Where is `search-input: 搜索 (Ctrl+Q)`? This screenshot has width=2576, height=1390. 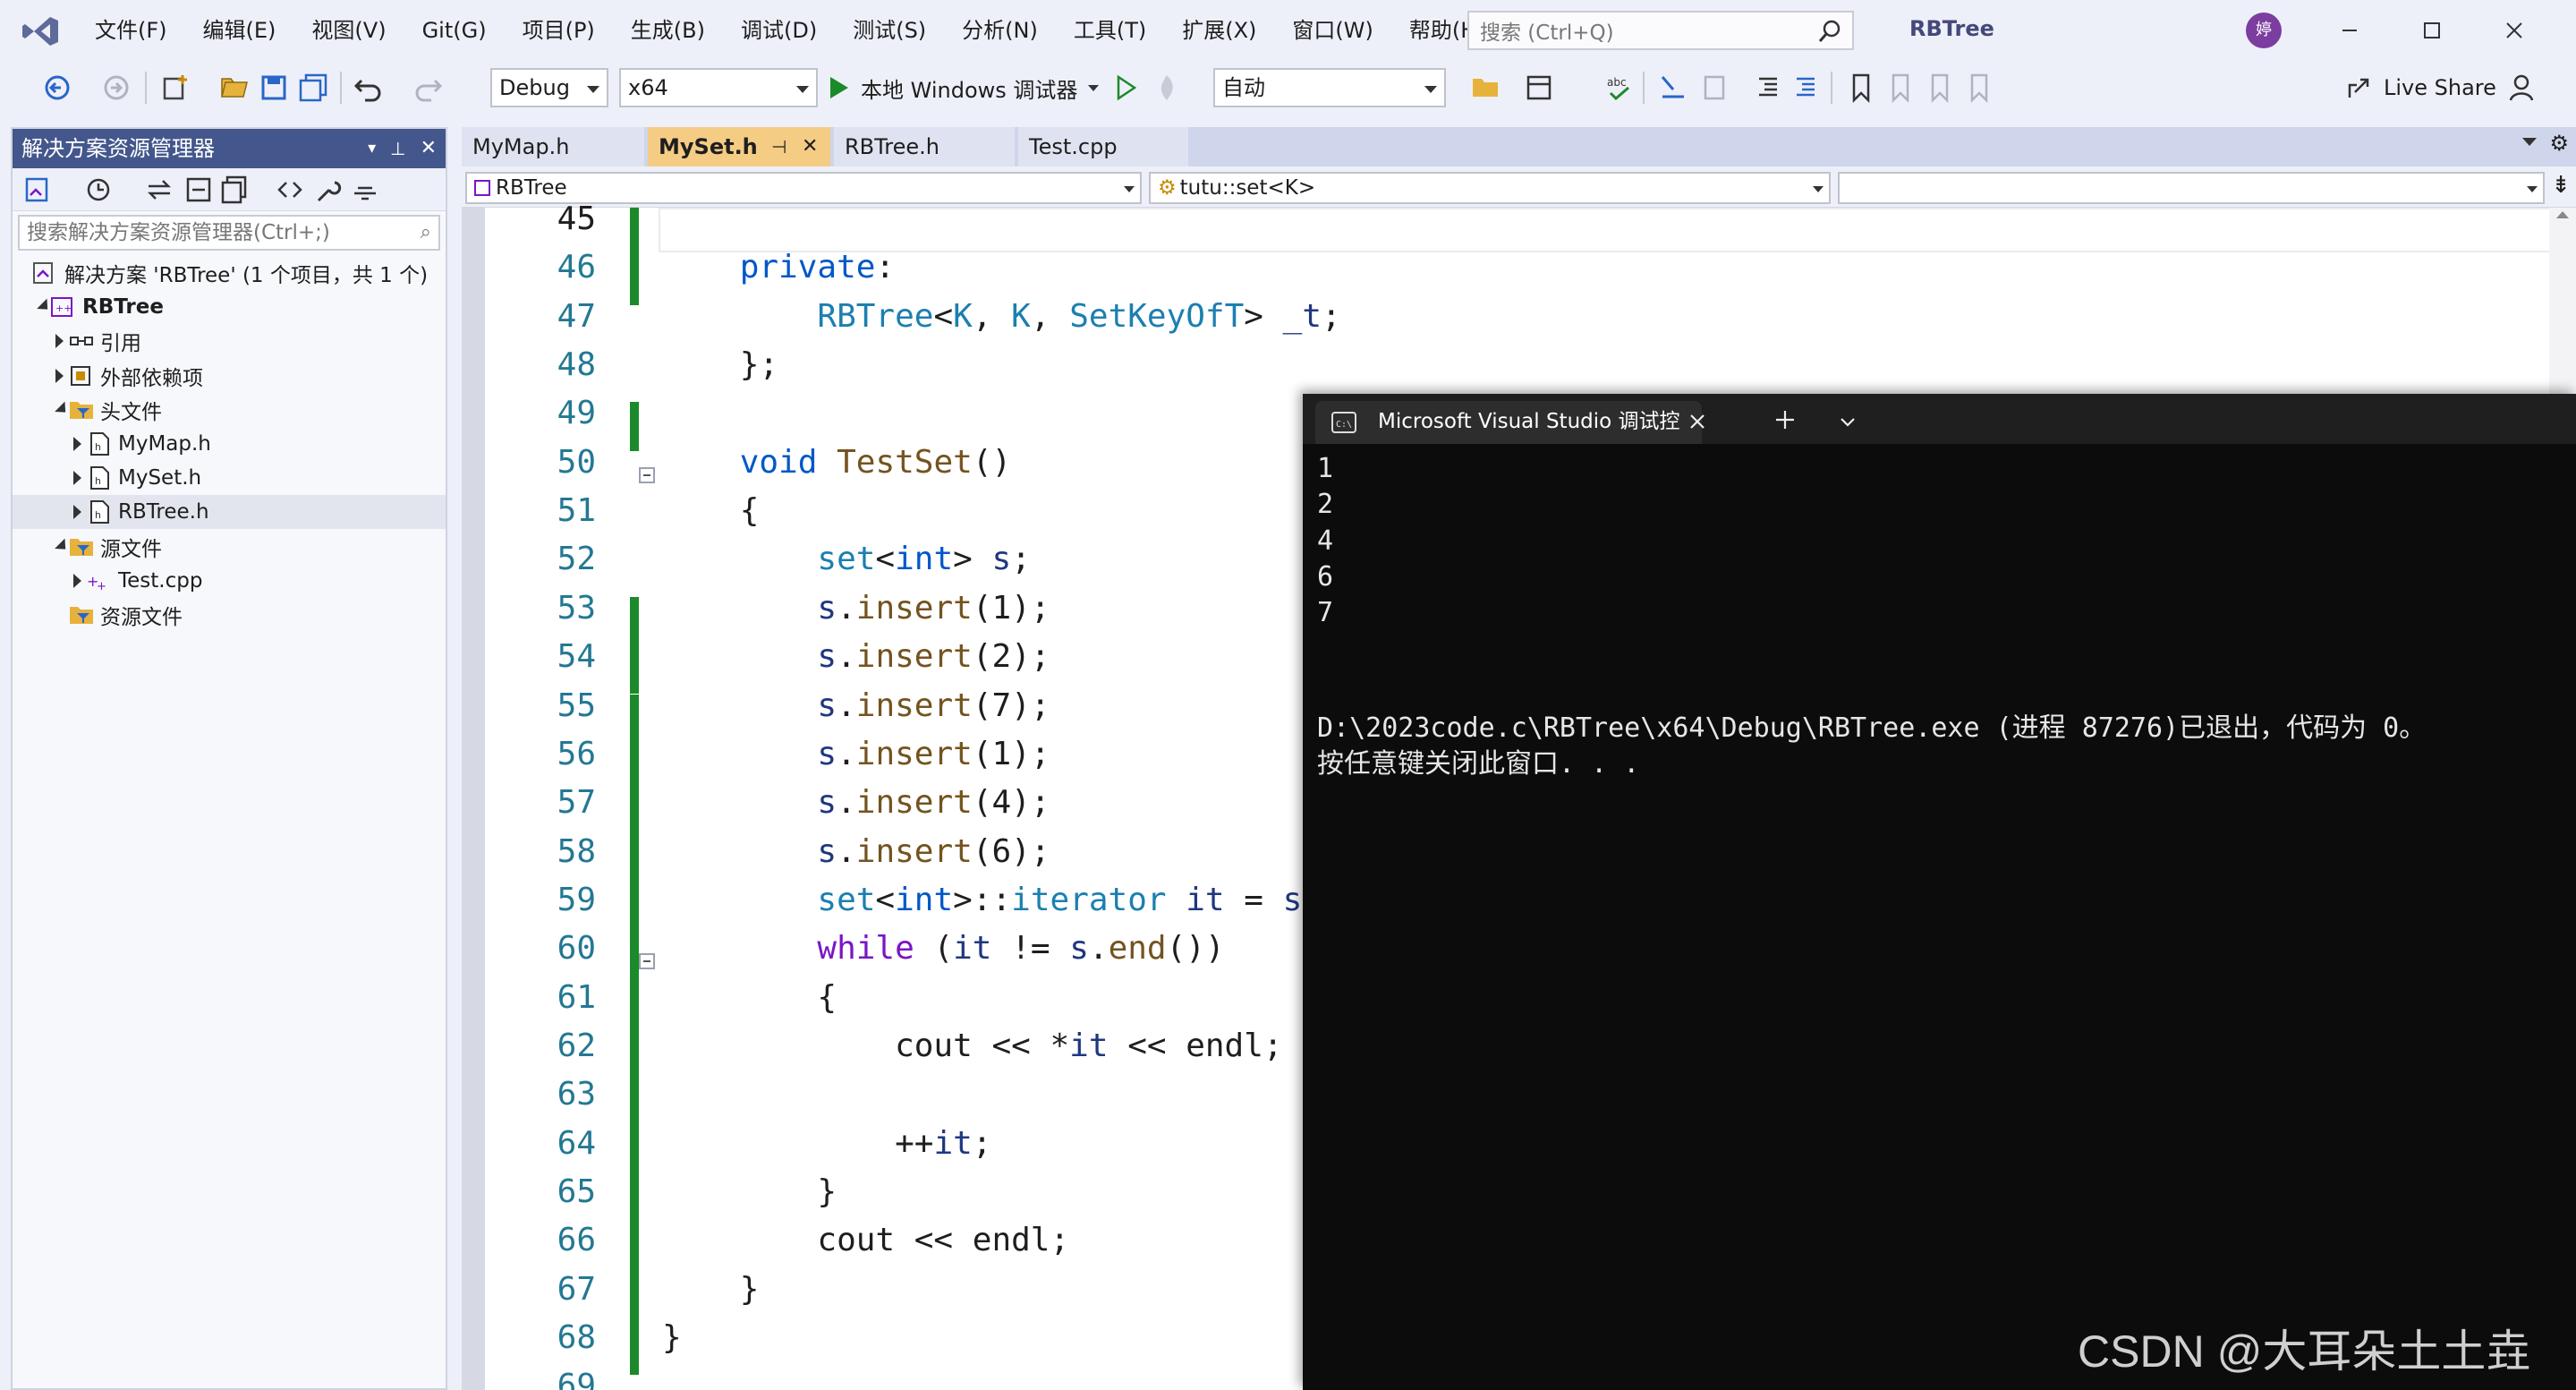
search-input: 搜索 (Ctrl+Q) is located at coordinates (1660, 30).